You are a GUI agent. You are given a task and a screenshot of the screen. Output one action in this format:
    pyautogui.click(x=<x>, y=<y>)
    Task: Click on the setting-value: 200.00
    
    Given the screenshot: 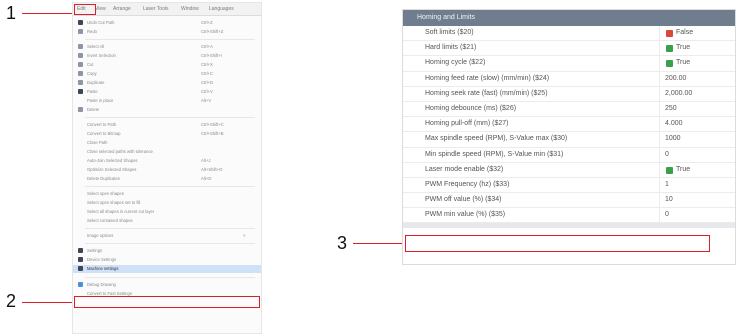 What is the action you would take?
    pyautogui.click(x=675, y=78)
    